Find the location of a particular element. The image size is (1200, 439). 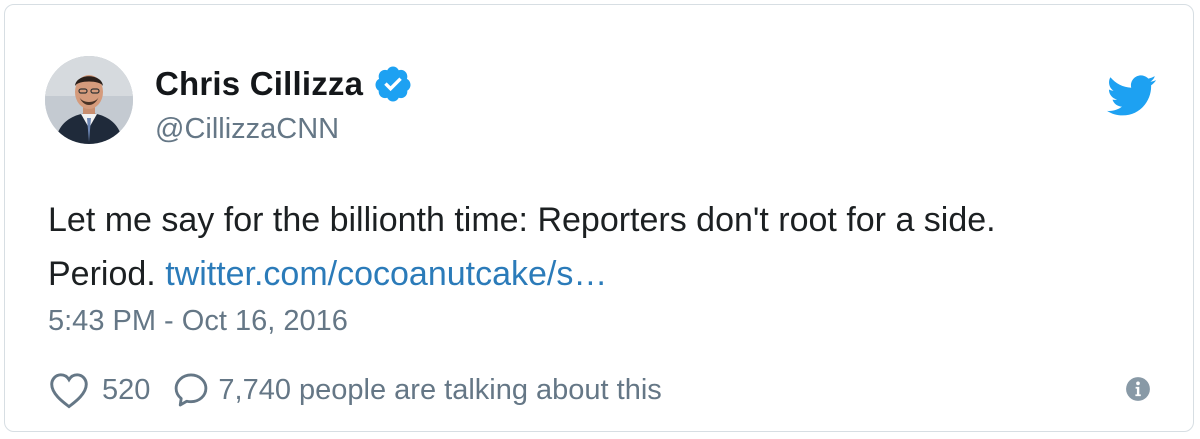

heart-icon is located at coordinates (69, 390).